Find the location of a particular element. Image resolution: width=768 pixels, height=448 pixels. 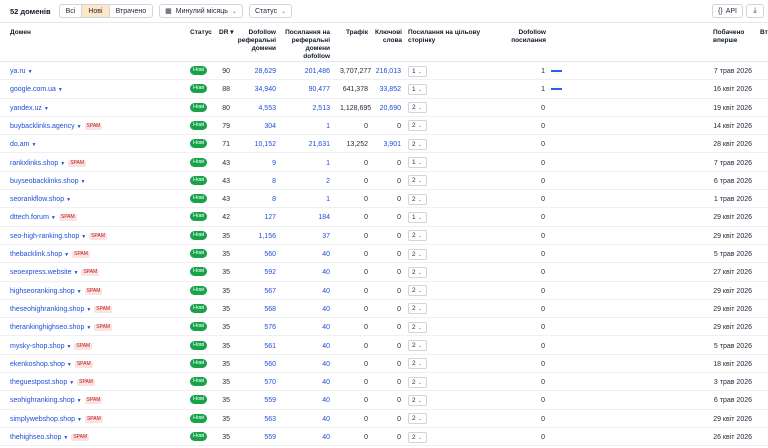

col-truncated: Вт is located at coordinates (764, 33).